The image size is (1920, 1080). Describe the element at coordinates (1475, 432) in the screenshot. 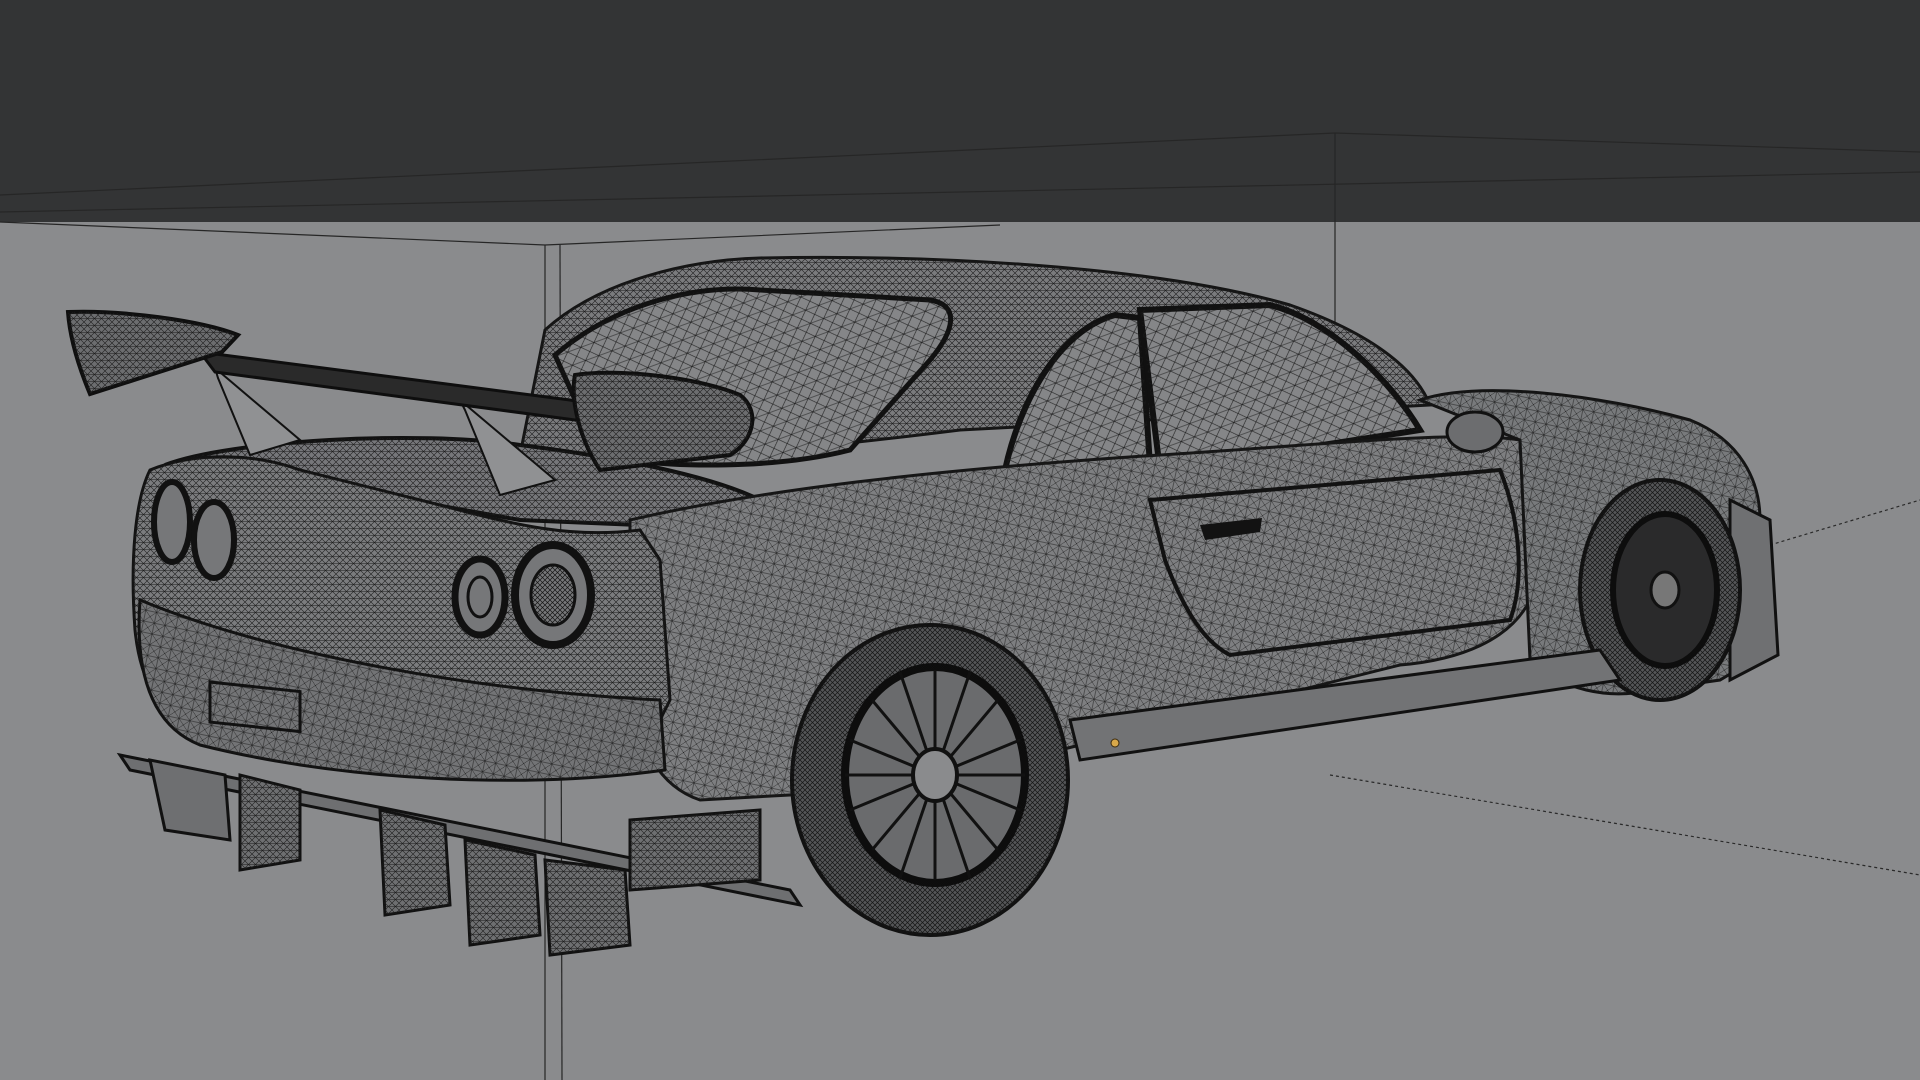

I see `side-mirror` at that location.